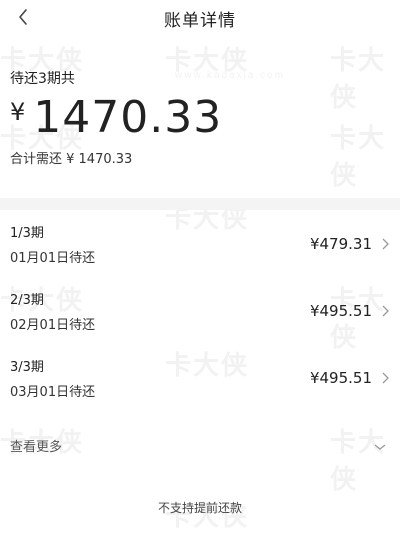  Describe the element at coordinates (380, 445) in the screenshot. I see `chevron-down-icon` at that location.